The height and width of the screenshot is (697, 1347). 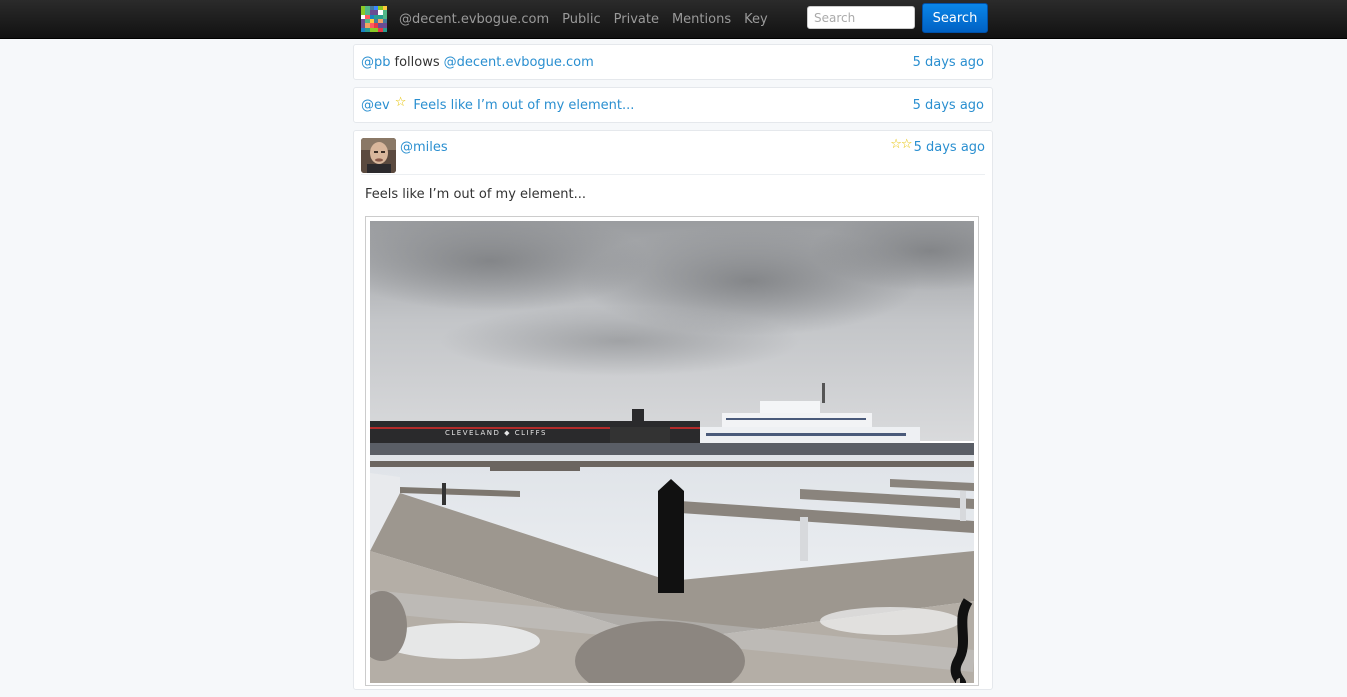 I want to click on actor-link: @pb, so click(x=376, y=62).